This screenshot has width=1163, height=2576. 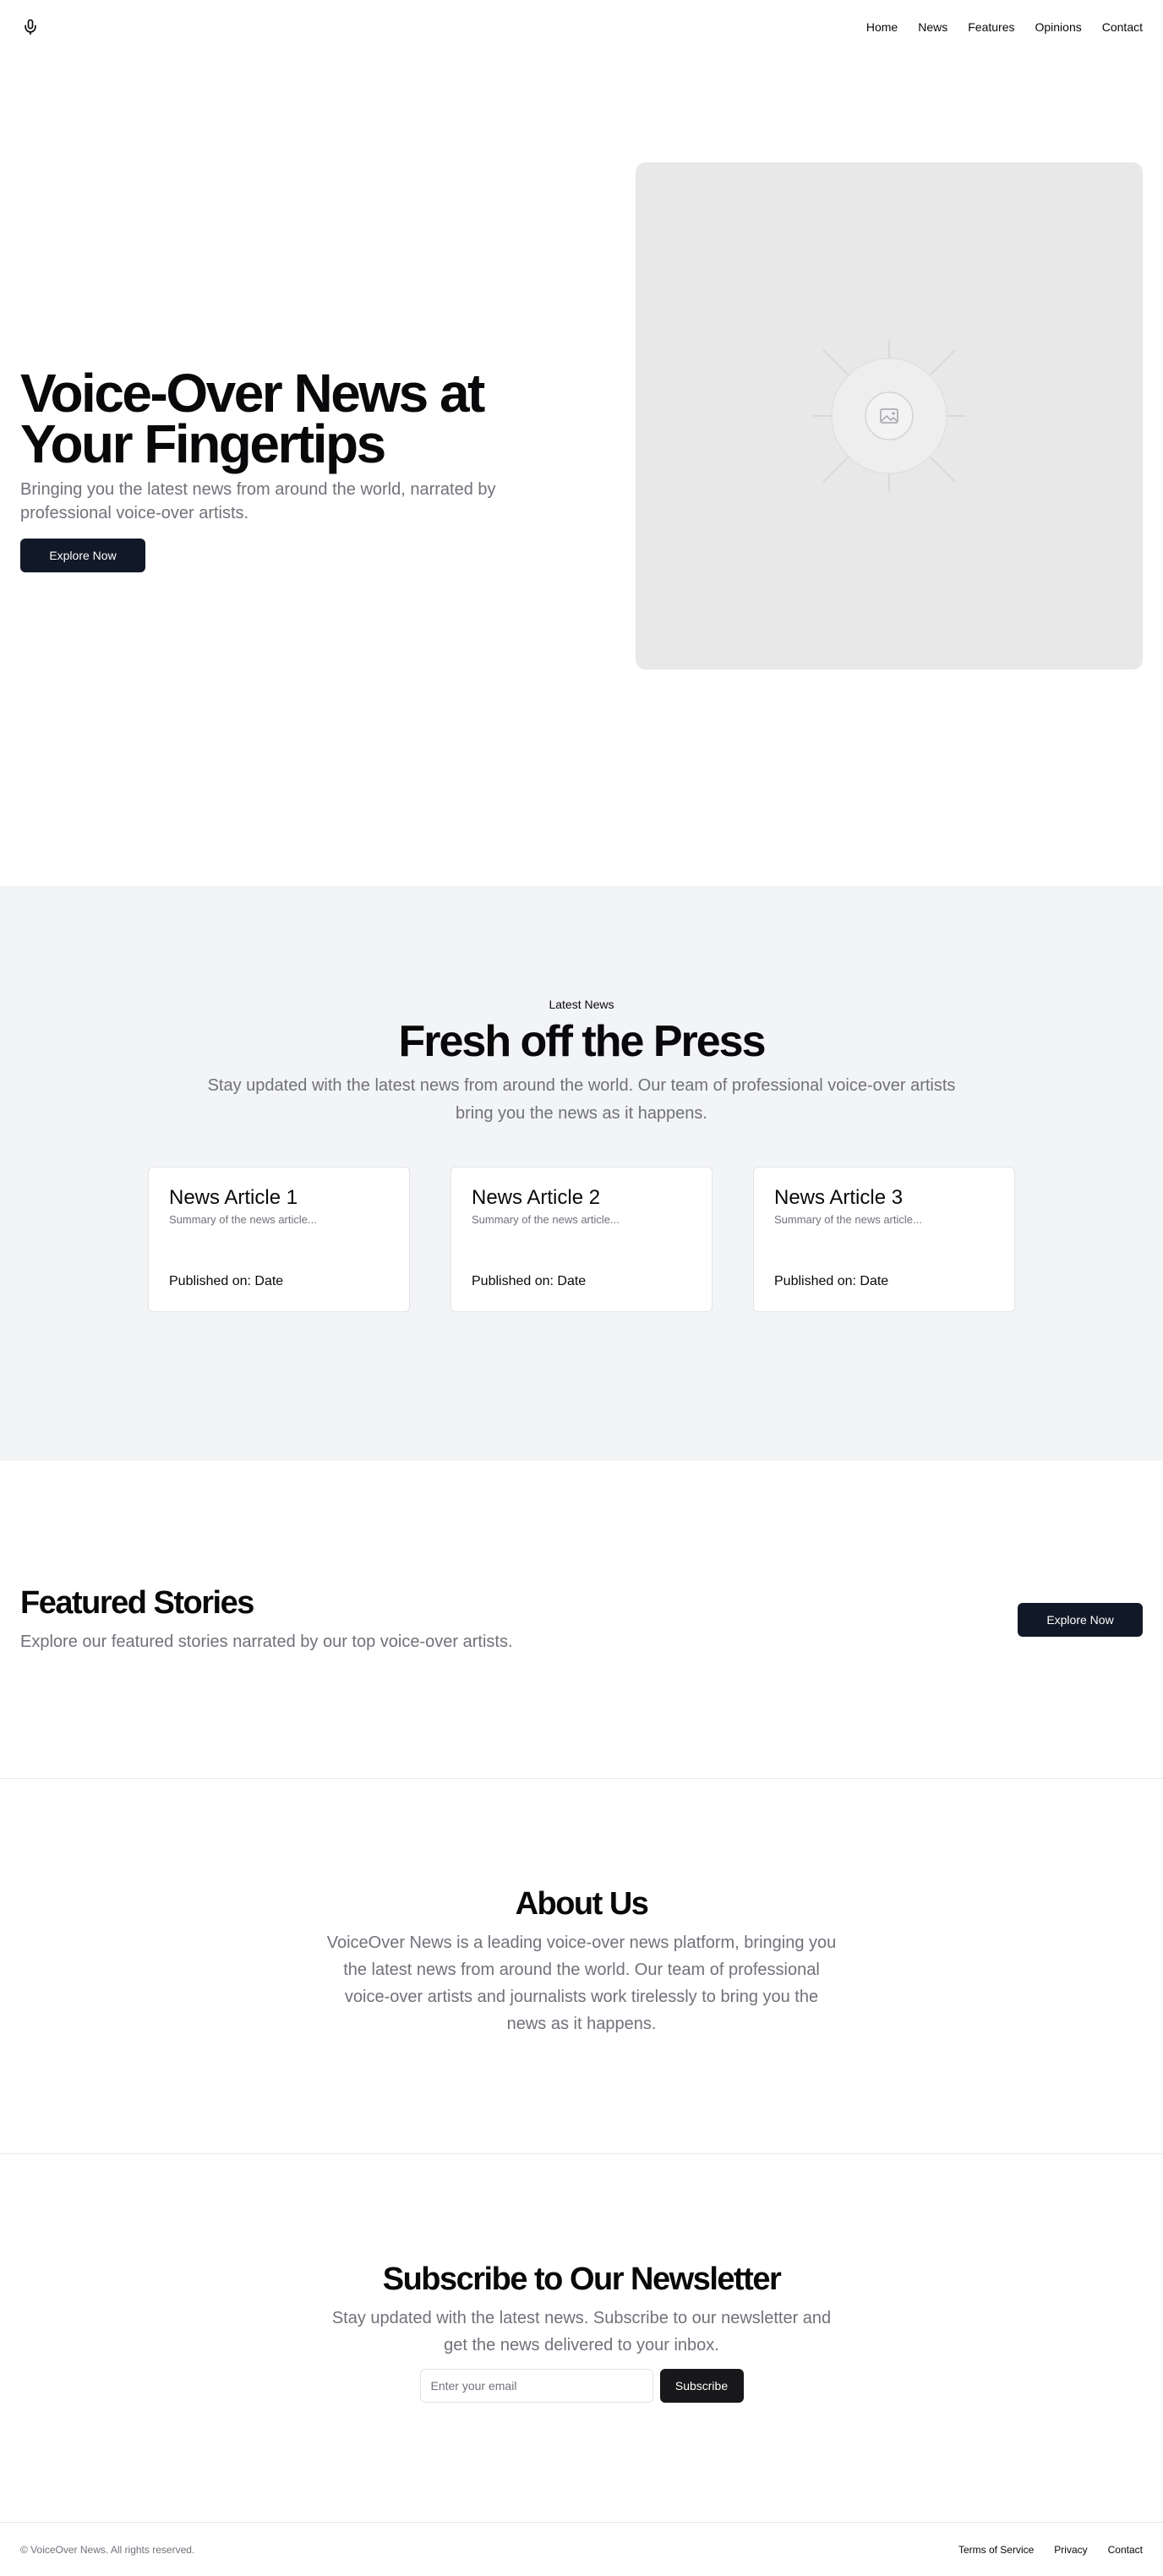 I want to click on featured-explore-button: Explore Now, so click(x=1080, y=1619).